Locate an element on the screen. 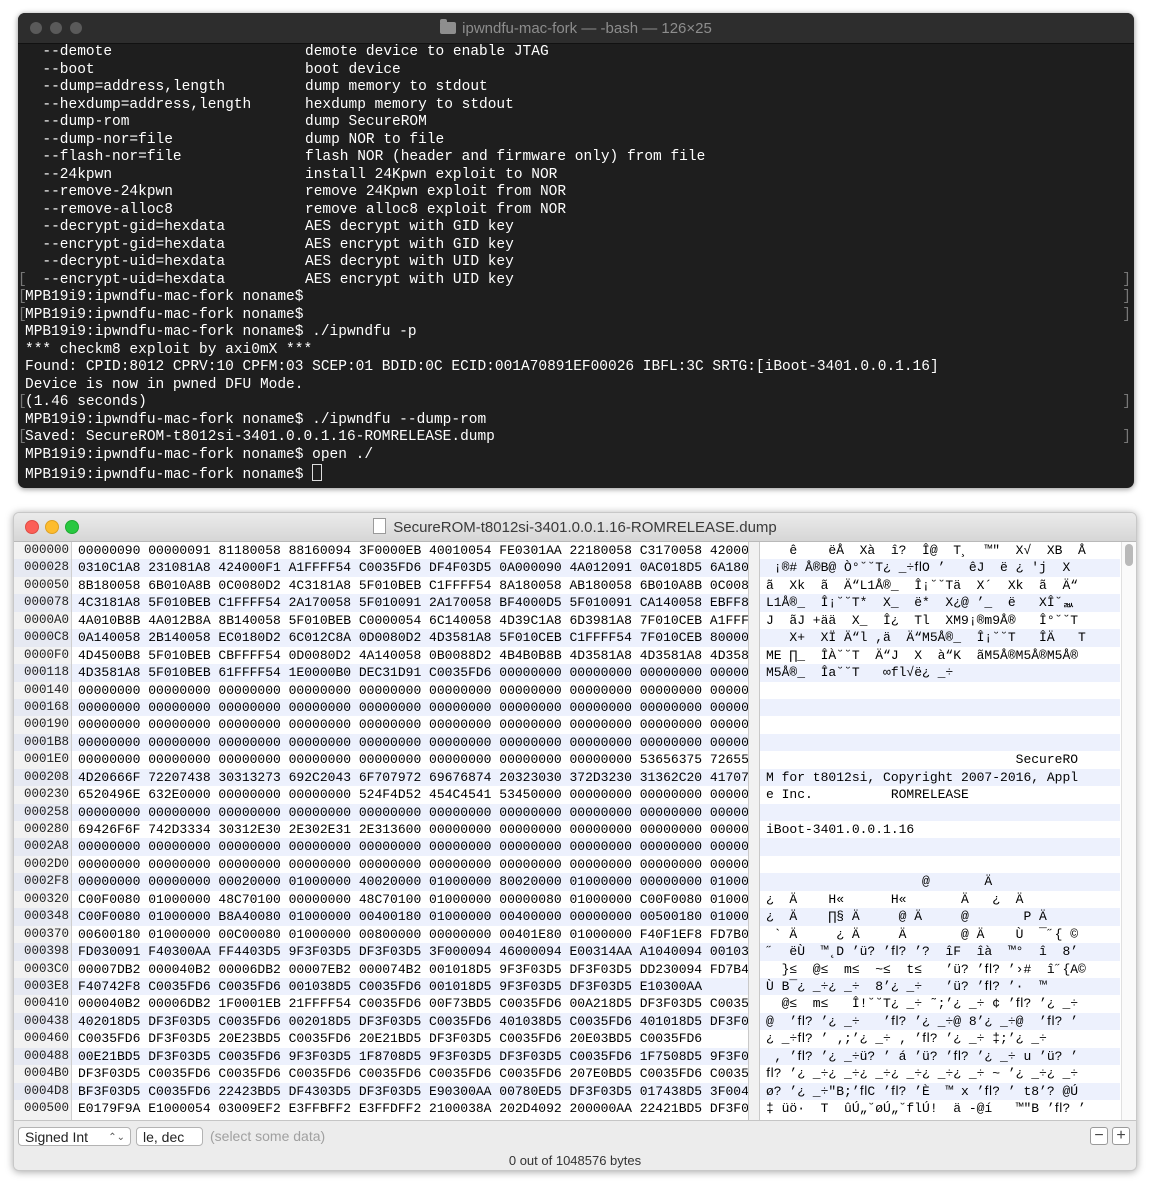  text-row: ` Ä ¿ Ä Ä @ Ä Ù ¯˝{ © is located at coordinates (940, 934).